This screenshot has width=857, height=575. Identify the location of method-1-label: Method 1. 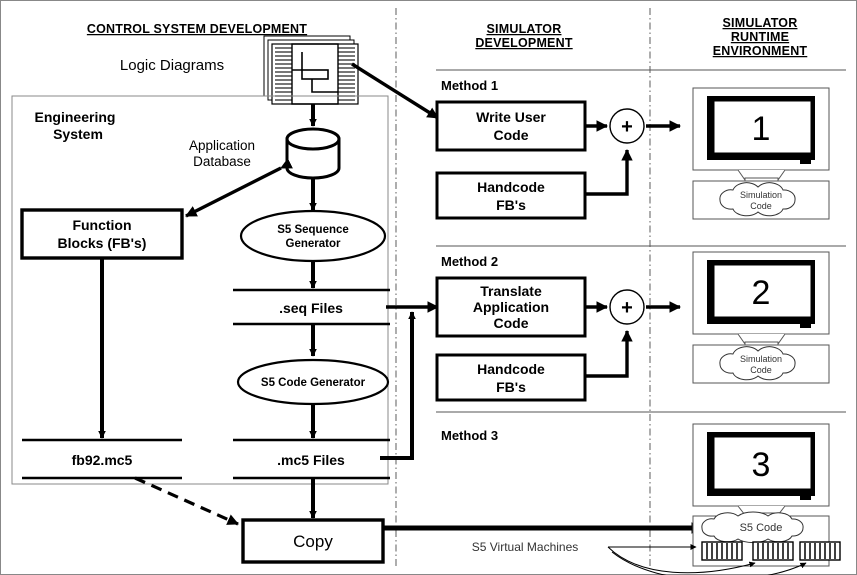
(469, 85).